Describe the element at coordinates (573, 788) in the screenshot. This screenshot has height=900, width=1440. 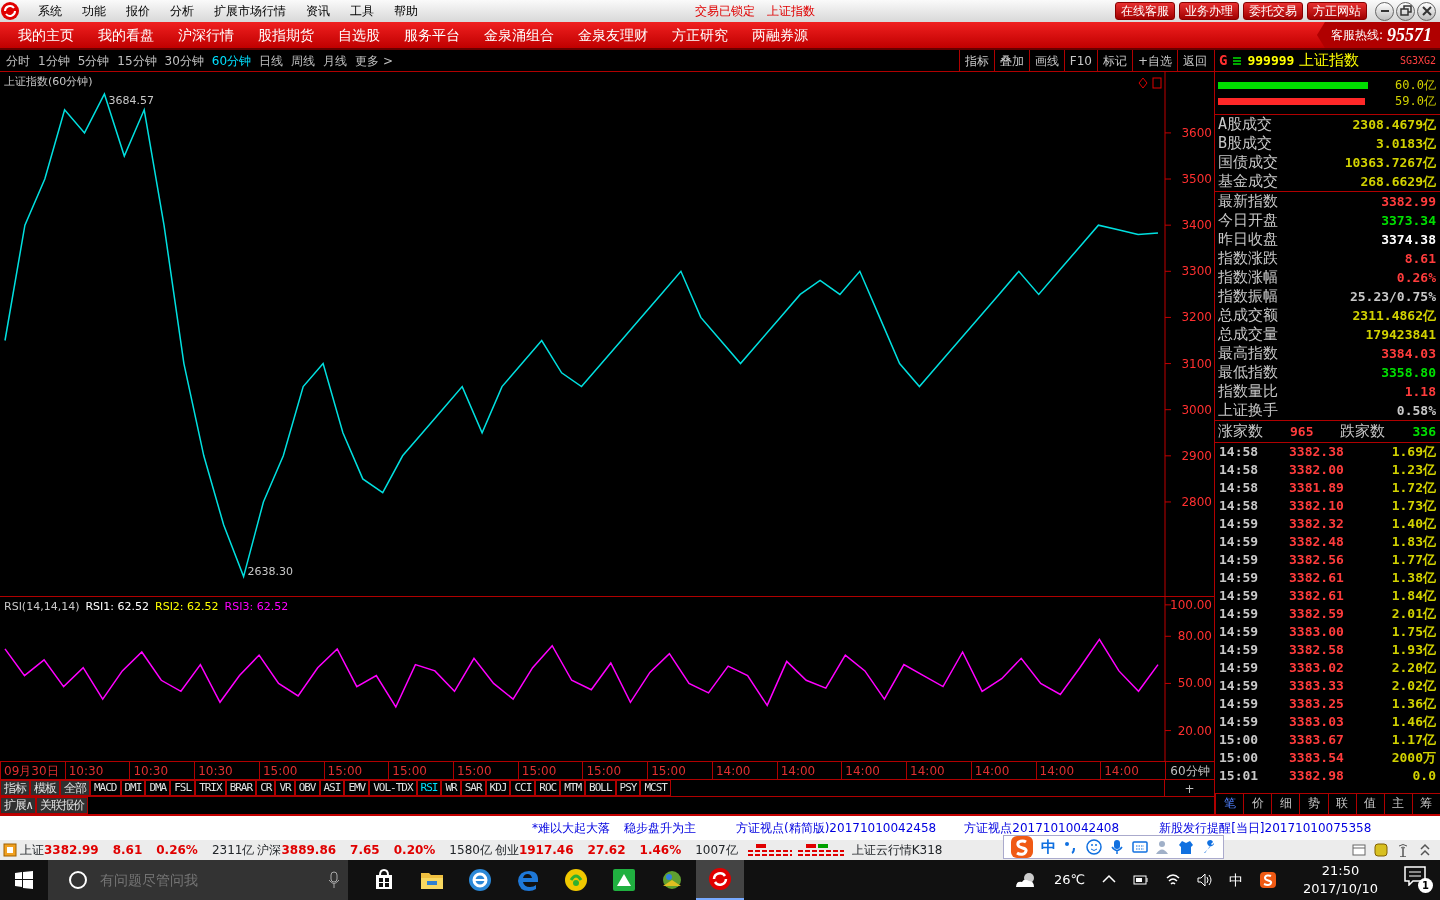
I see `indicator-tab: MTM` at that location.